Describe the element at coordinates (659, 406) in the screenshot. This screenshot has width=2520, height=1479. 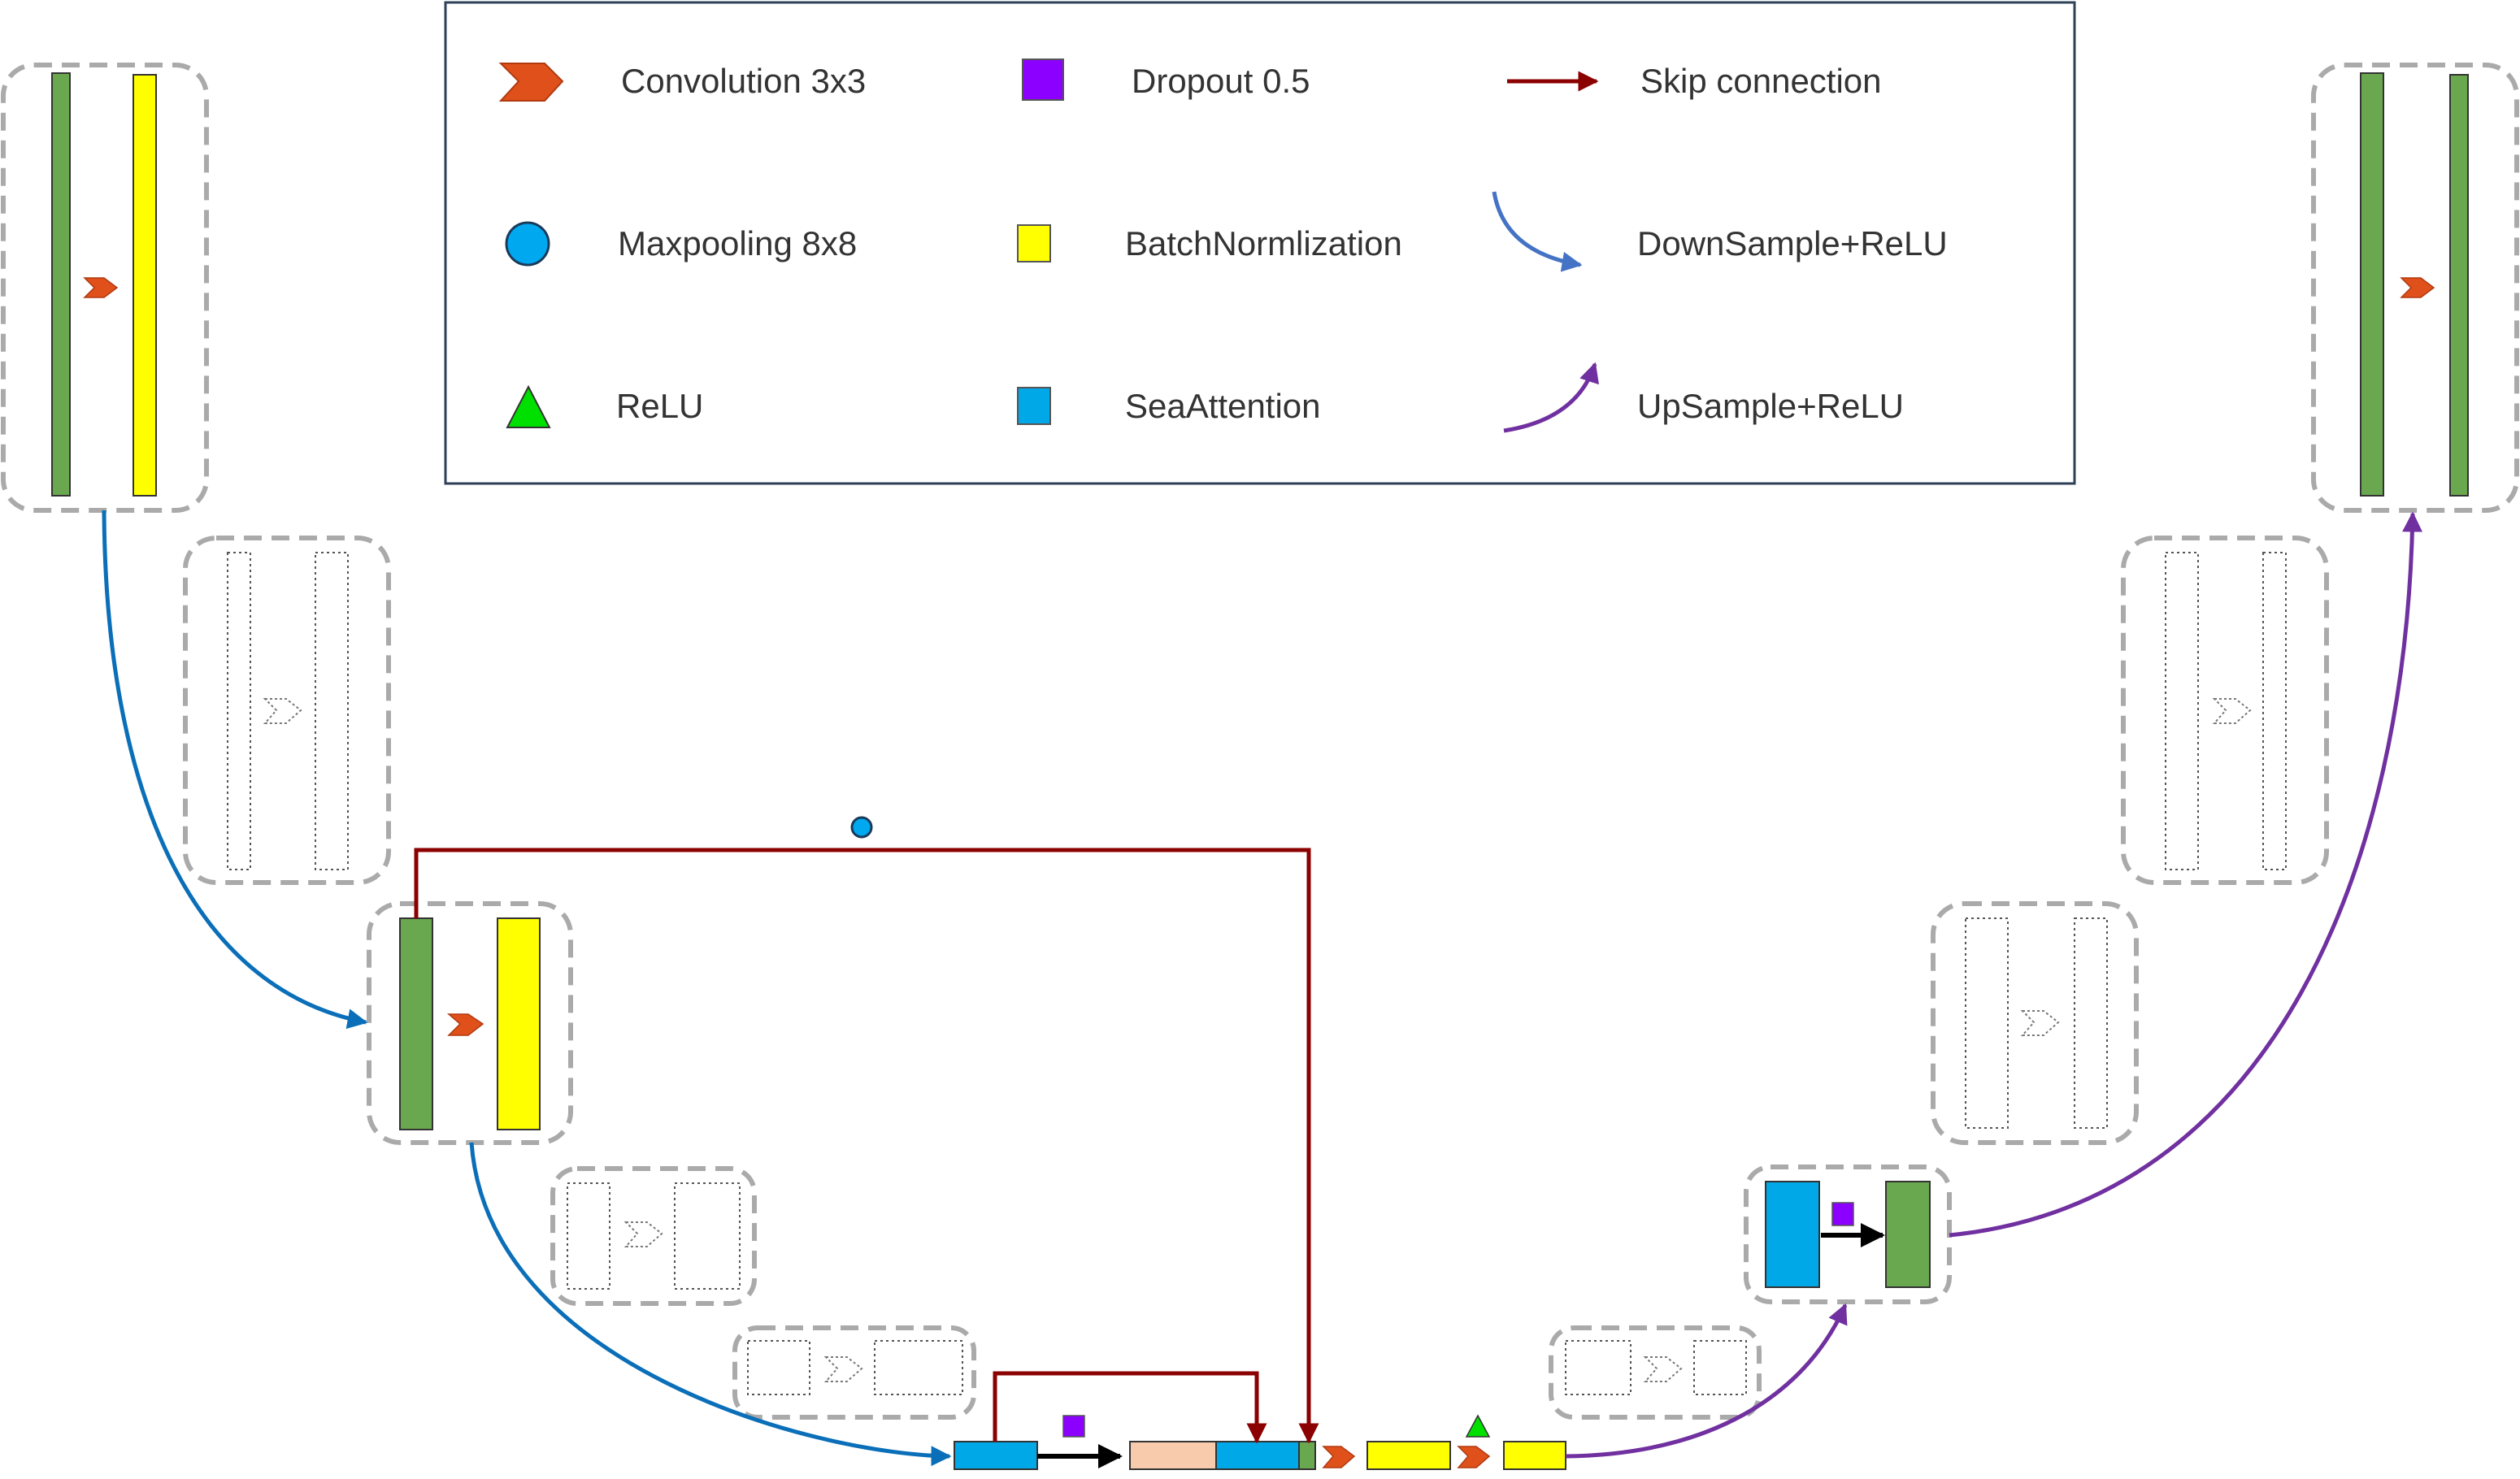
I see `legend-label-relu: ReLU` at that location.